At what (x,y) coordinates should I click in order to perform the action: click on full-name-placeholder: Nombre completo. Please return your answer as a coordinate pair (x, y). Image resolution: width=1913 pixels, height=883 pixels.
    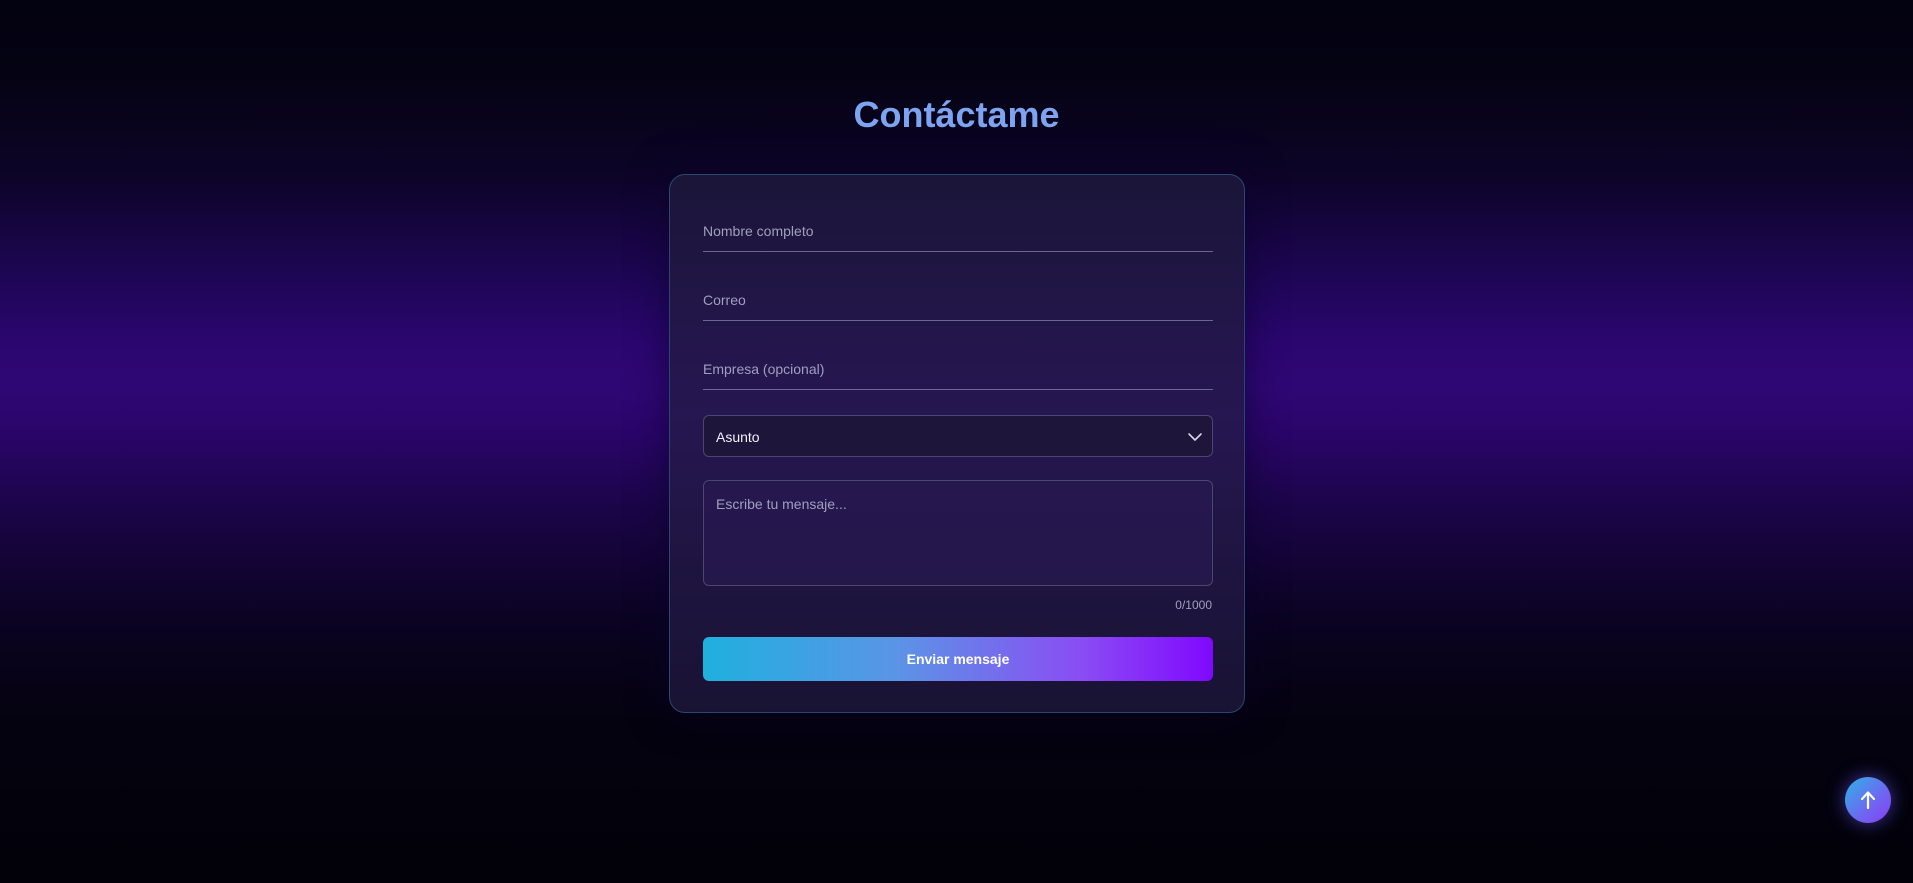
    Looking at the image, I should click on (758, 231).